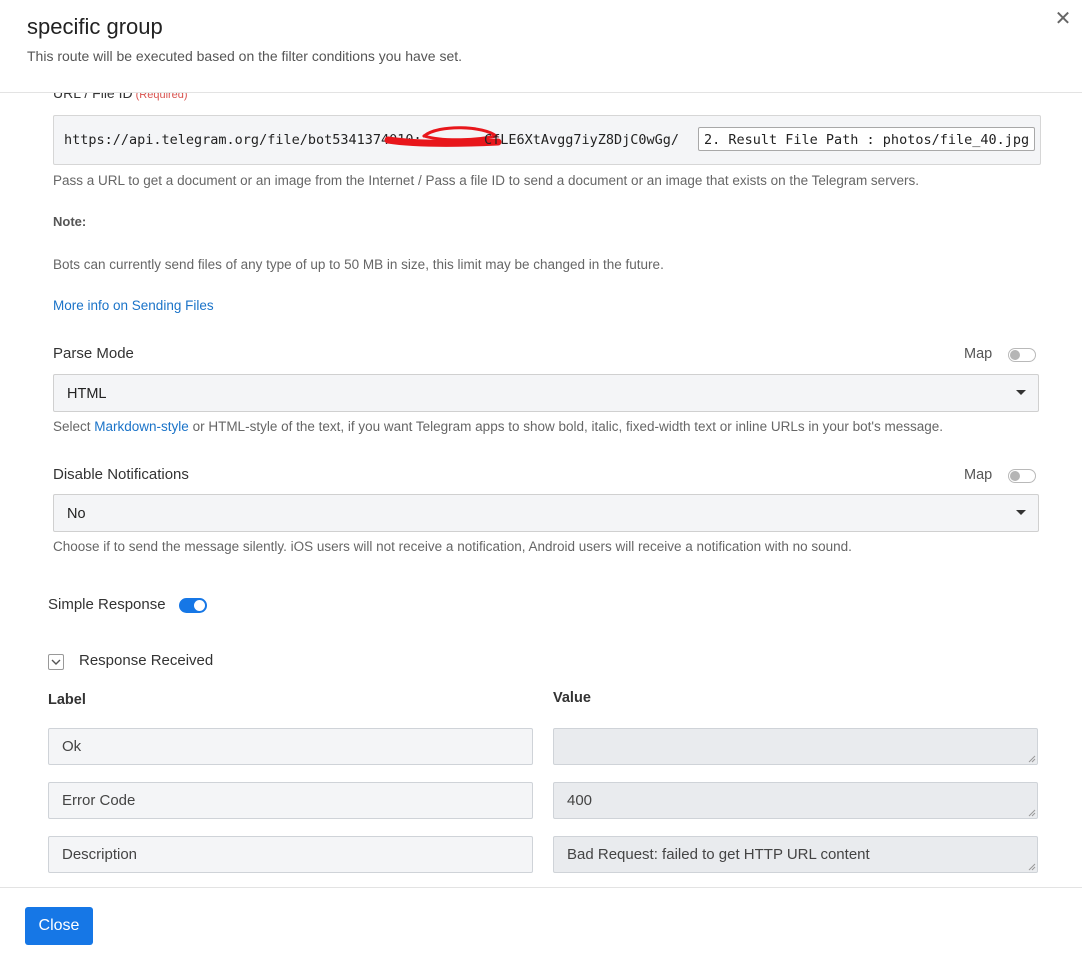  What do you see at coordinates (95, 26) in the screenshot?
I see `modal-title: specific group` at bounding box center [95, 26].